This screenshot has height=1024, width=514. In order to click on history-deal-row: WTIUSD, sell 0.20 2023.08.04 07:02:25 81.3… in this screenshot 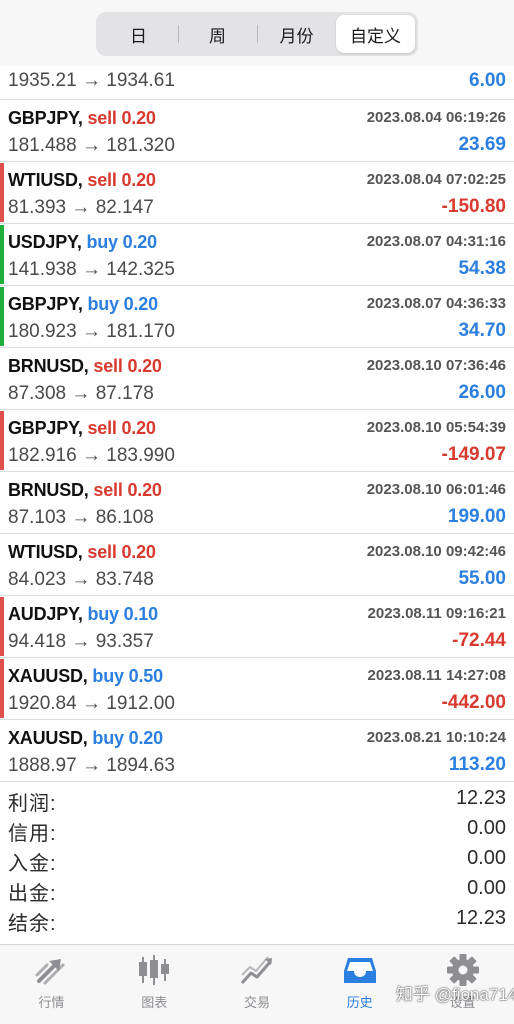, I will do `click(257, 193)`.